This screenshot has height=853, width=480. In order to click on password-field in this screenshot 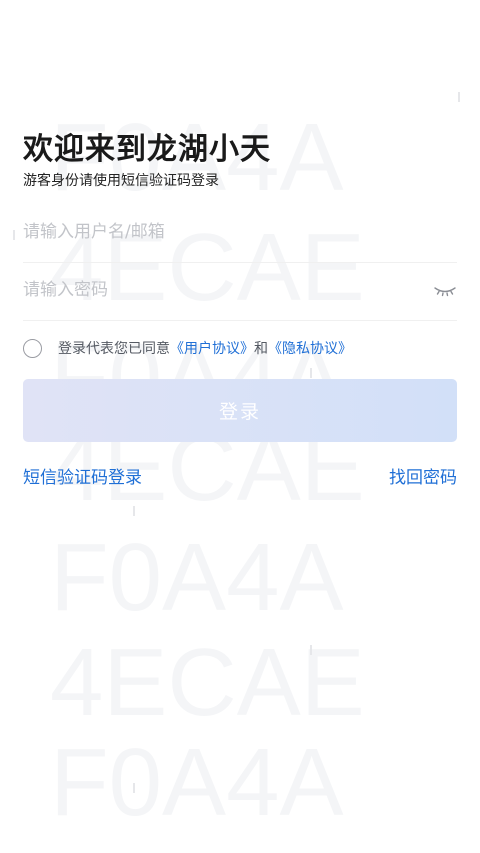, I will do `click(240, 291)`.